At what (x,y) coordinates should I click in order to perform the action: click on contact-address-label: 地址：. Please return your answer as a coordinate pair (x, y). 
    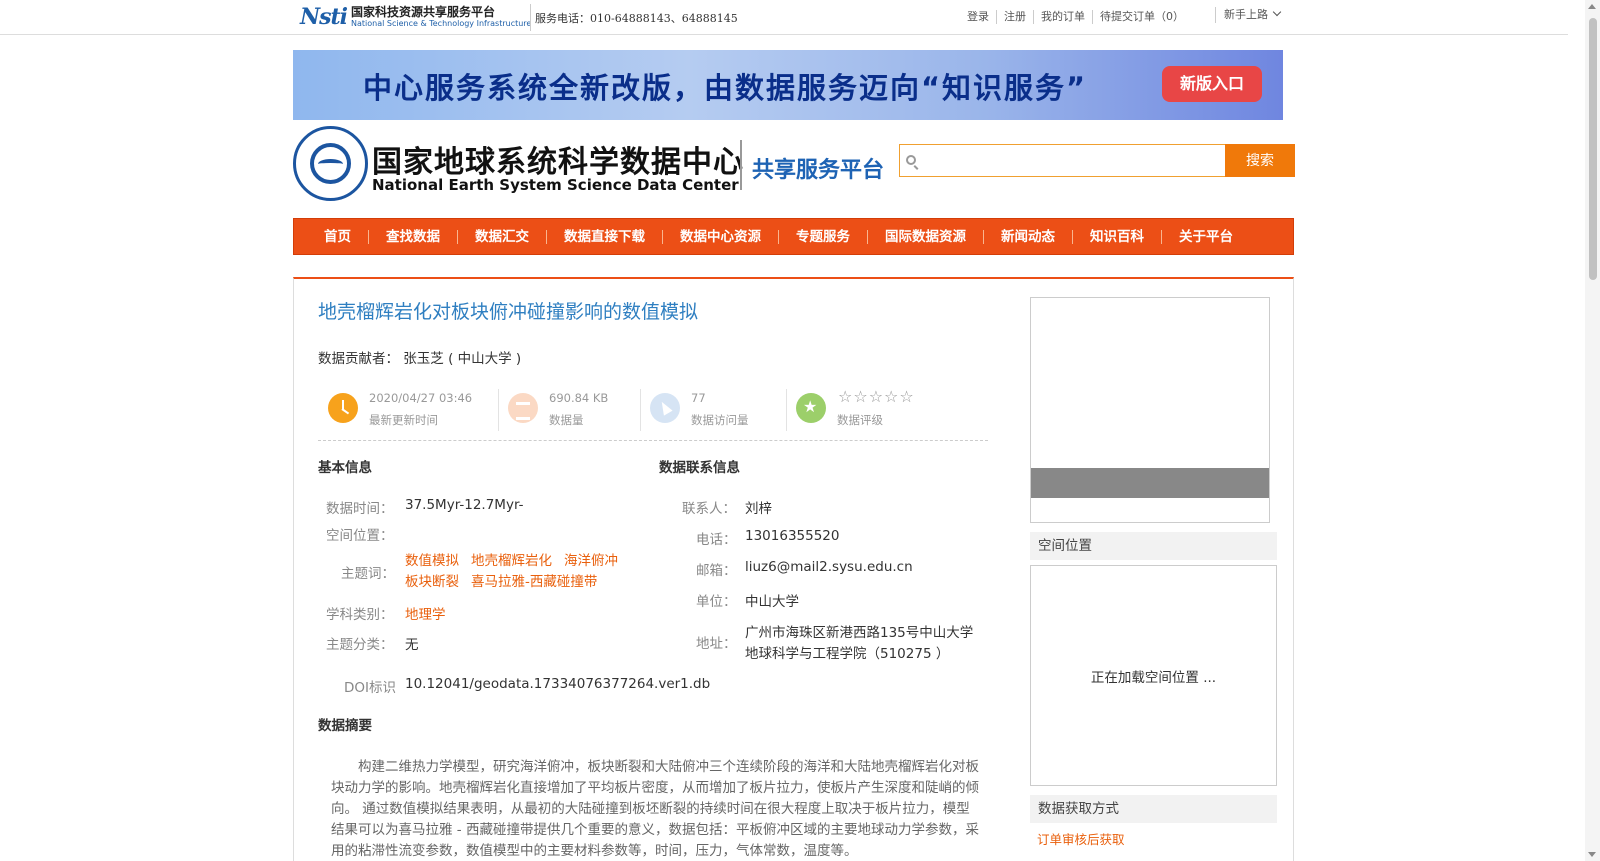
    Looking at the image, I should click on (716, 644).